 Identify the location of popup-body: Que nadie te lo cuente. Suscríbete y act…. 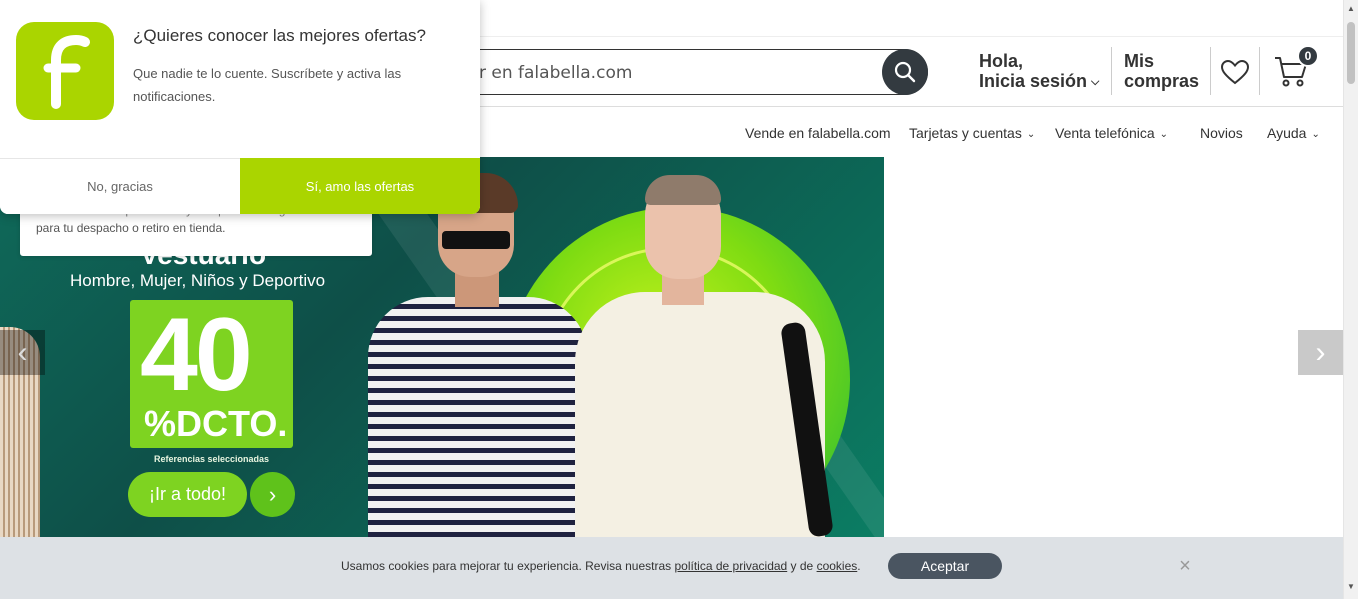
(267, 85).